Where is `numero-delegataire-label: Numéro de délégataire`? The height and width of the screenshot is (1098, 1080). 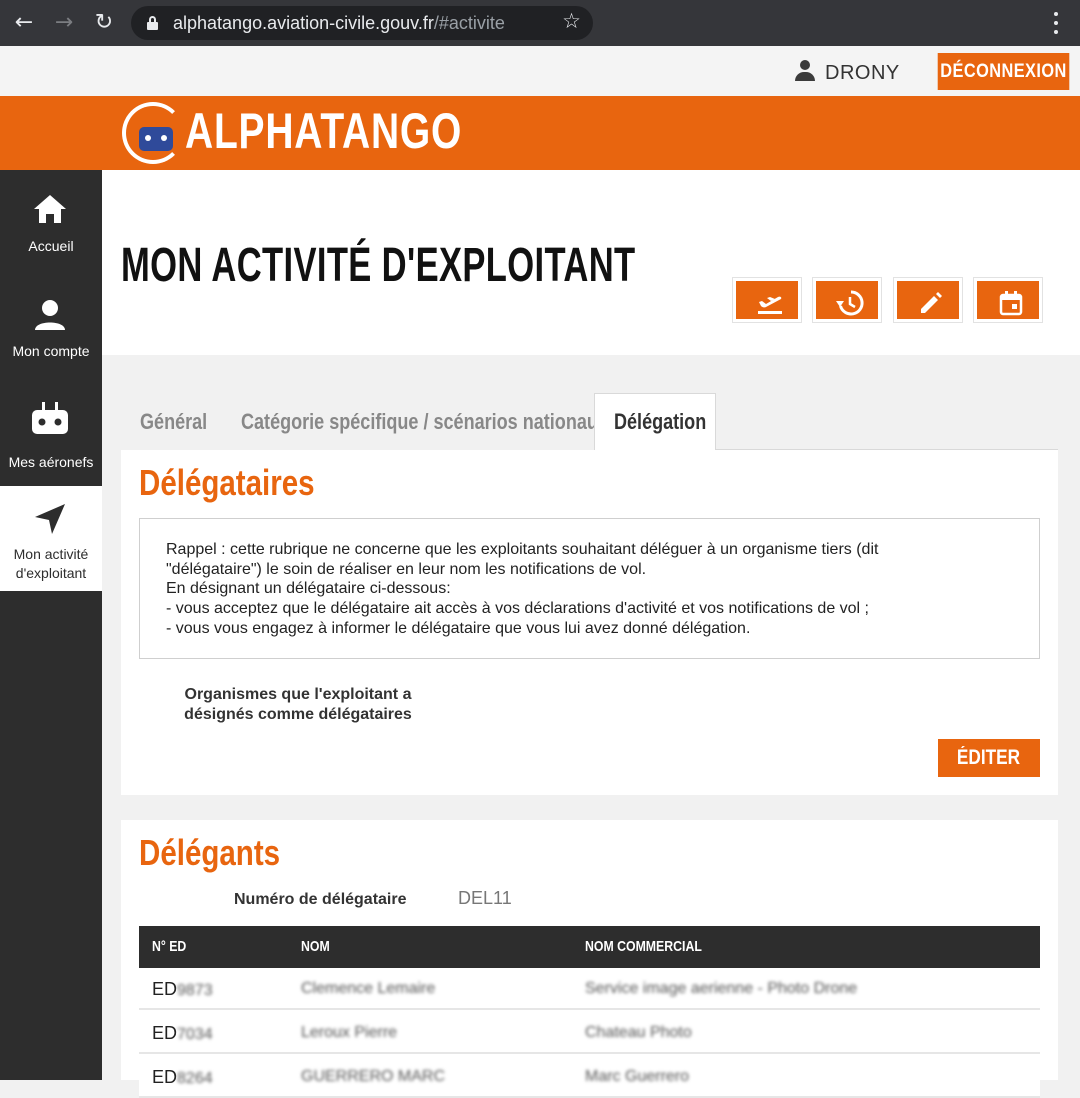 numero-delegataire-label: Numéro de délégataire is located at coordinates (320, 899).